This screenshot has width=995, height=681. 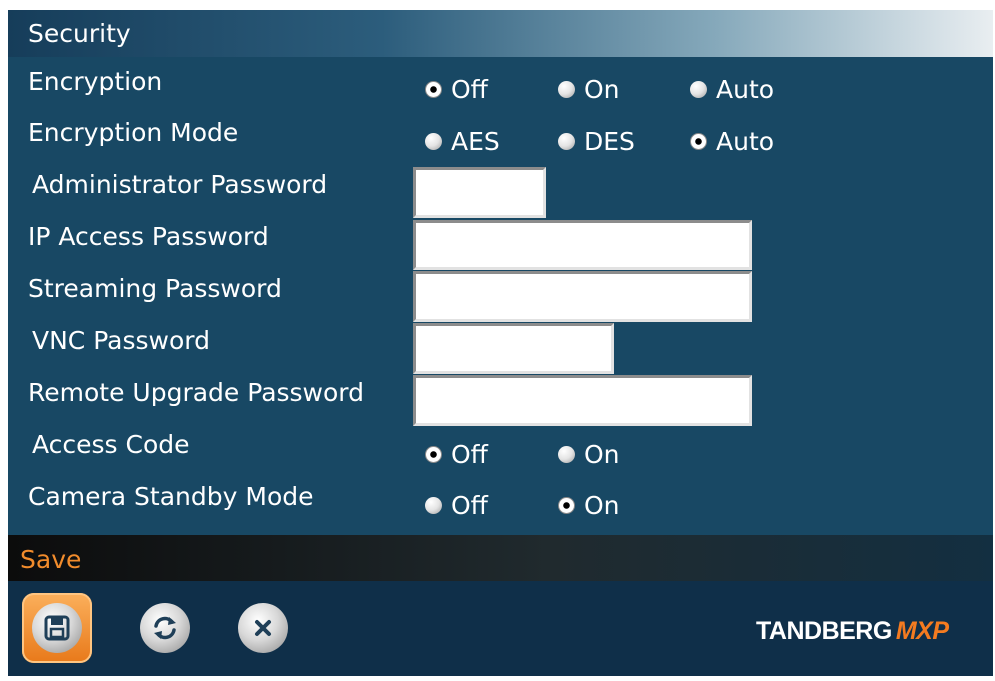 I want to click on brand-product: MXP, so click(x=922, y=631).